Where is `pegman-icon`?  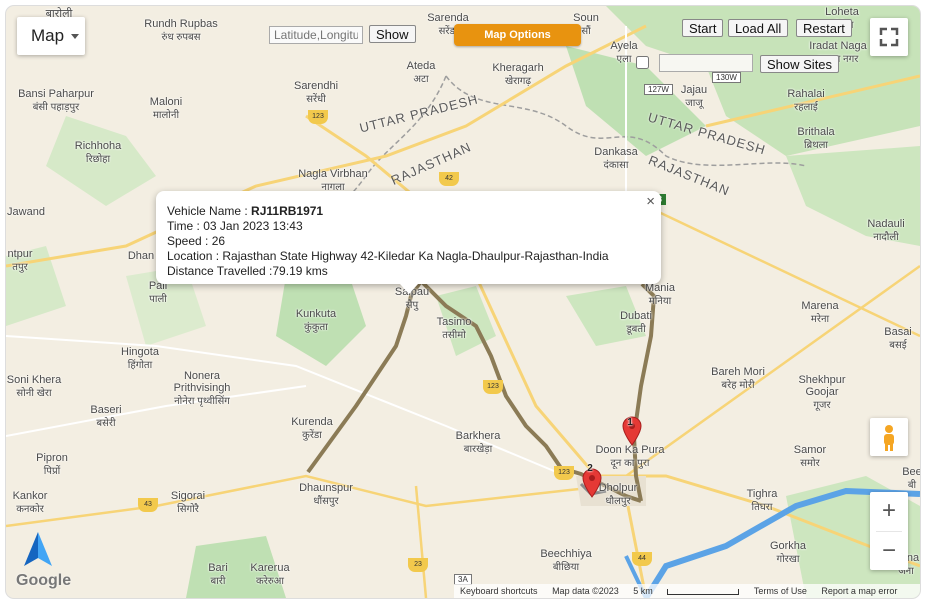 pegman-icon is located at coordinates (889, 438).